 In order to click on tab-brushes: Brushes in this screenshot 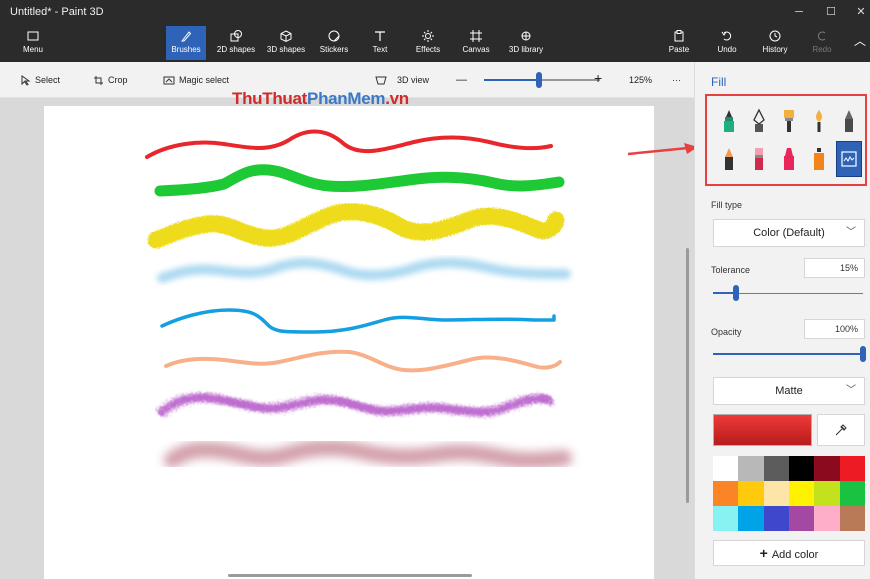, I will do `click(186, 43)`.